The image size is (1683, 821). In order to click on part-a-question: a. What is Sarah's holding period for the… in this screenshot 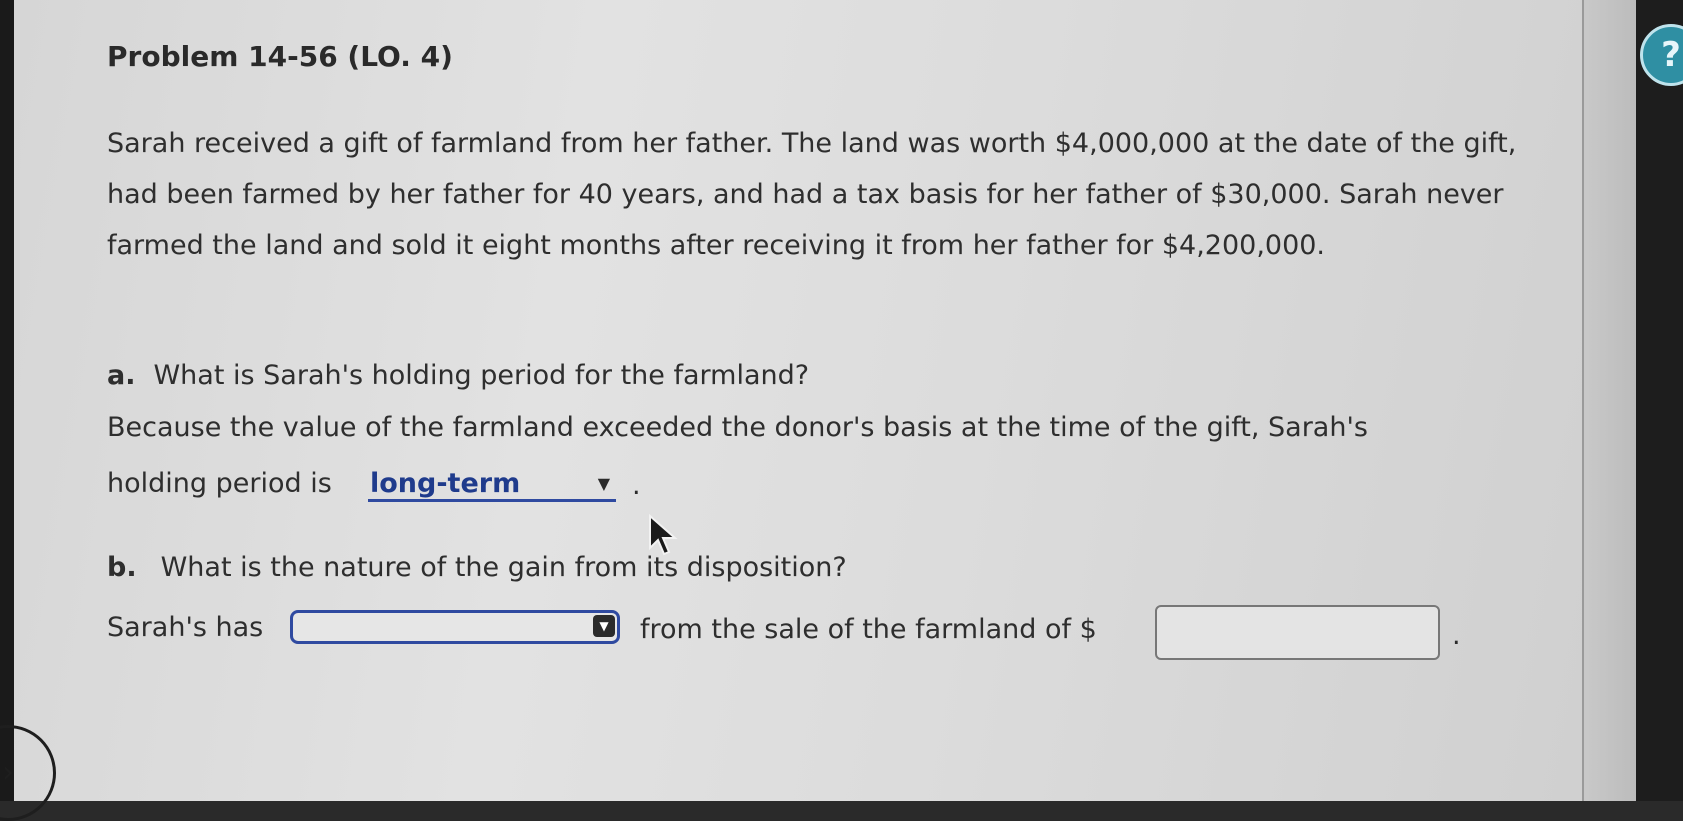, I will do `click(458, 375)`.